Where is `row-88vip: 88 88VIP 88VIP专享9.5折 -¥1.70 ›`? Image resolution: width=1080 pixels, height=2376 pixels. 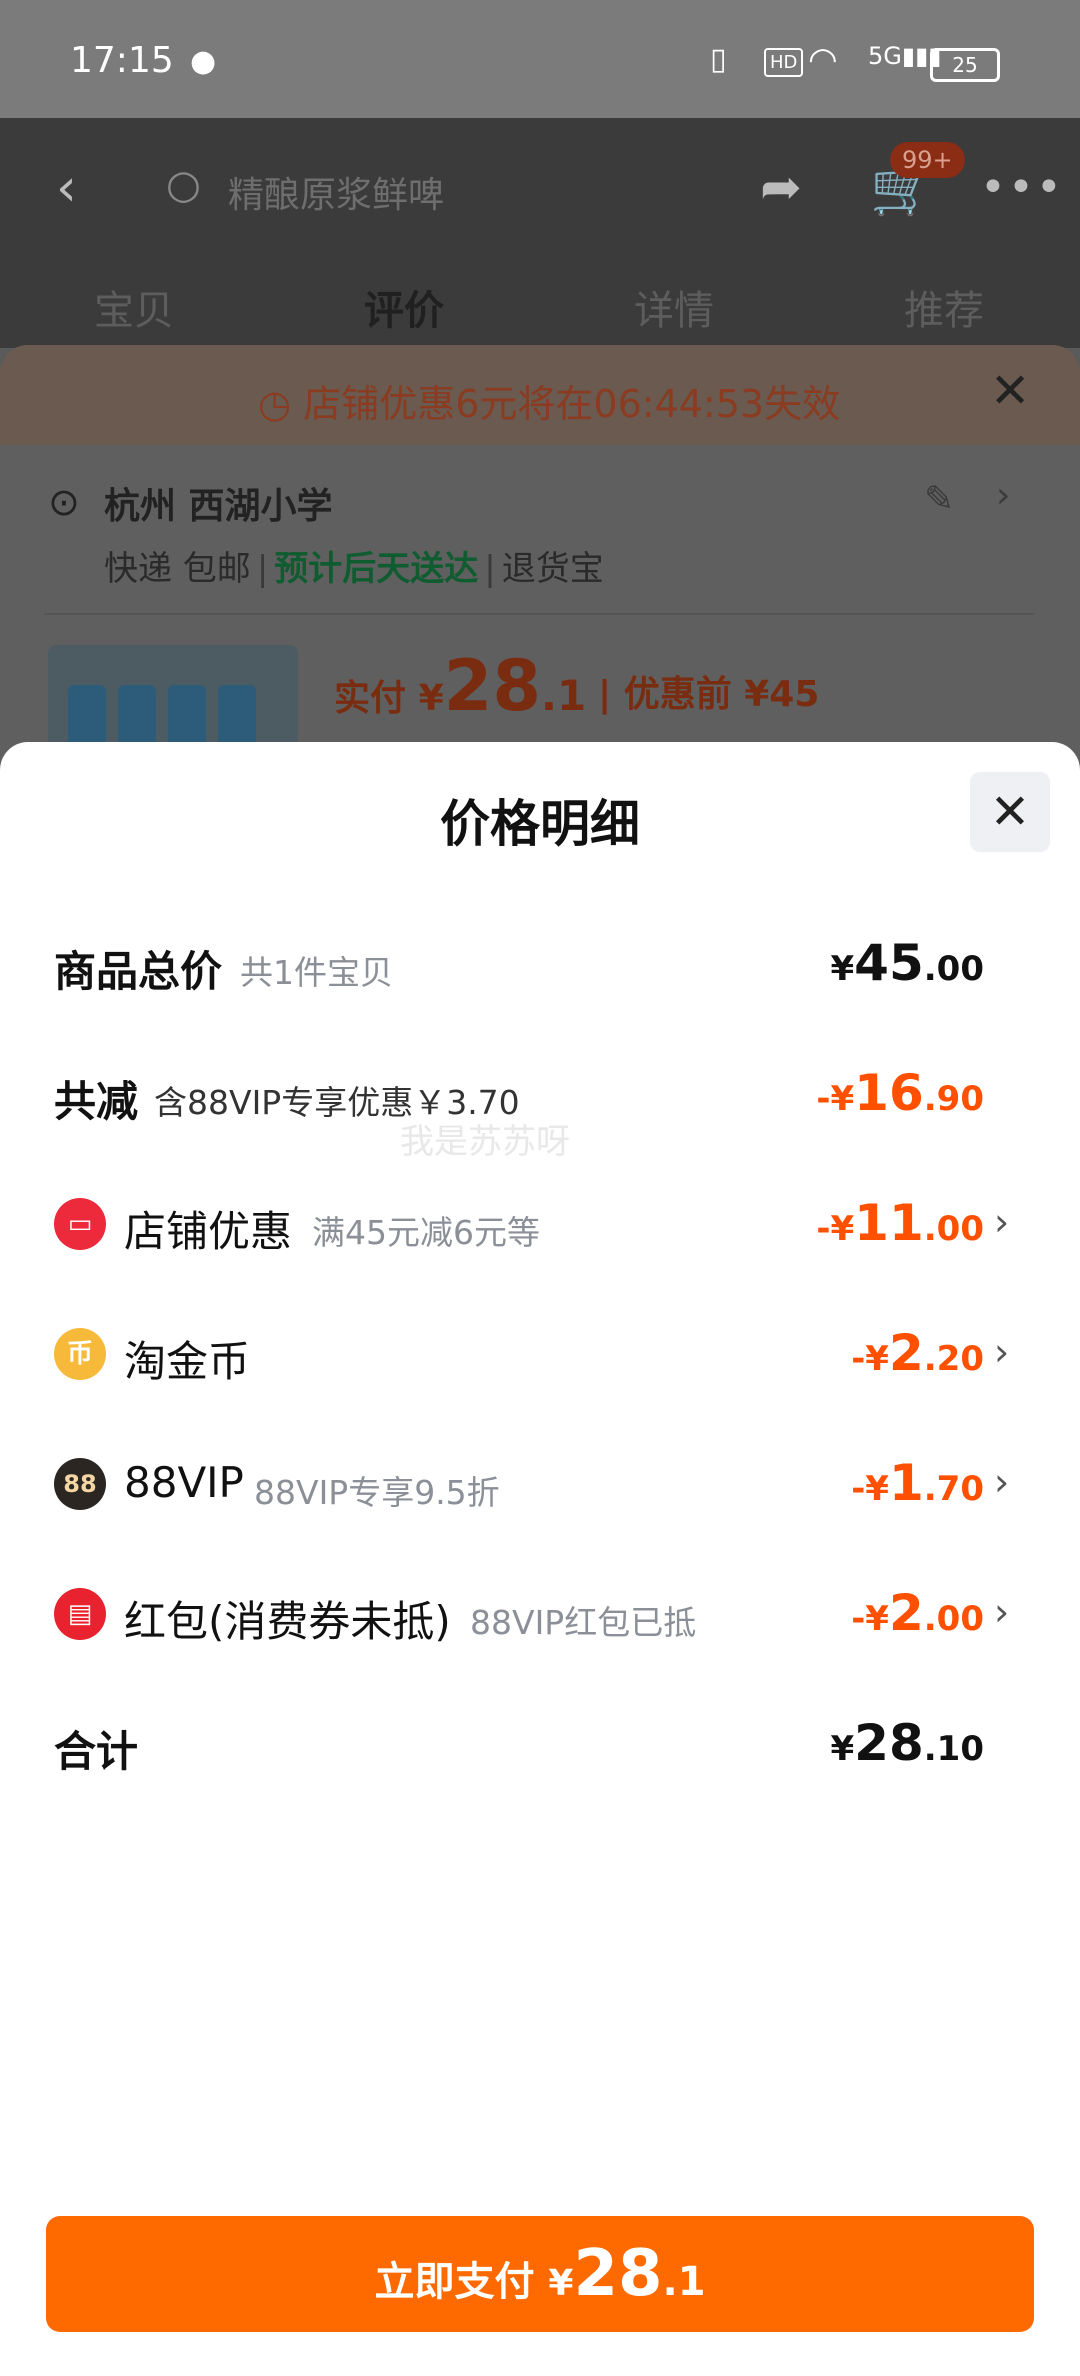
row-88vip: 88 88VIP 88VIP专享9.5折 -¥1.70 › is located at coordinates (540, 1485).